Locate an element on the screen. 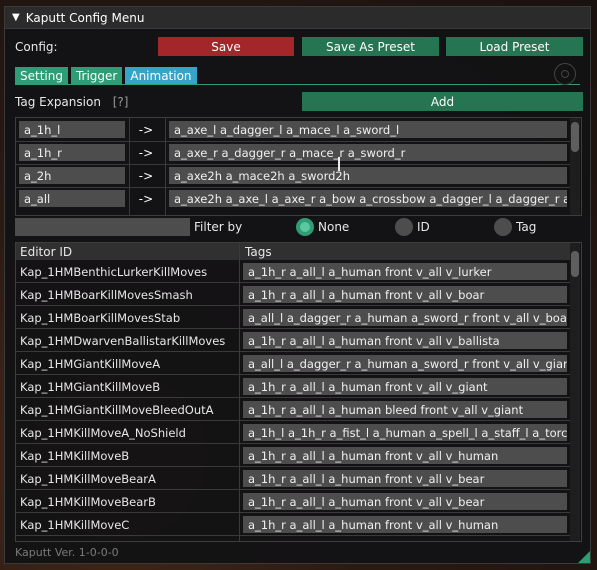 This screenshot has height=570, width=597. editor-id-cell: Kap_1HMKillMoveBearA is located at coordinates (88, 478).